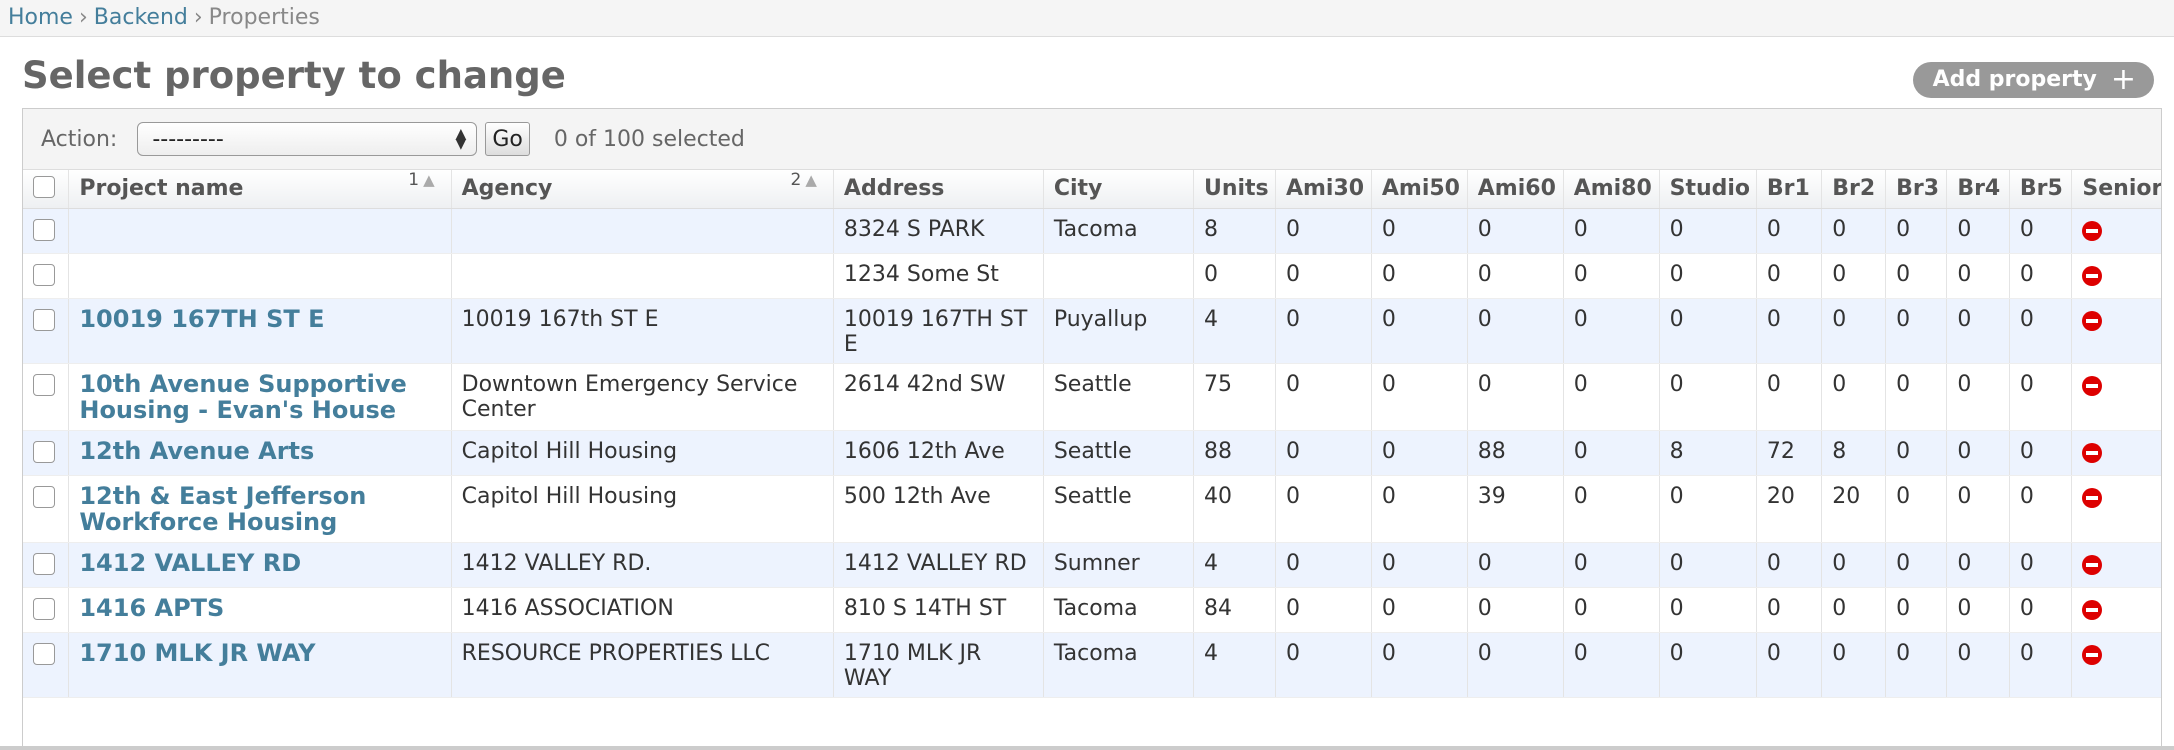 This screenshot has width=2174, height=750. Describe the element at coordinates (44, 186) in the screenshot. I see `select-all-checkbox` at that location.